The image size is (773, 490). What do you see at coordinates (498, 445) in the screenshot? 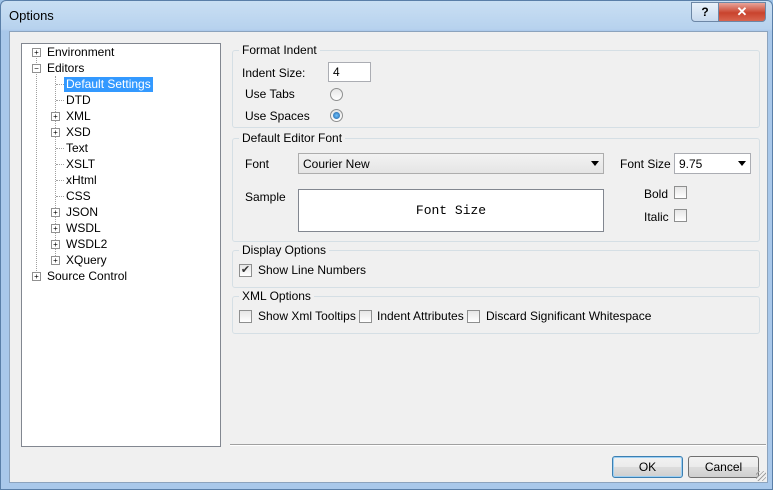
I see `button-separator` at bounding box center [498, 445].